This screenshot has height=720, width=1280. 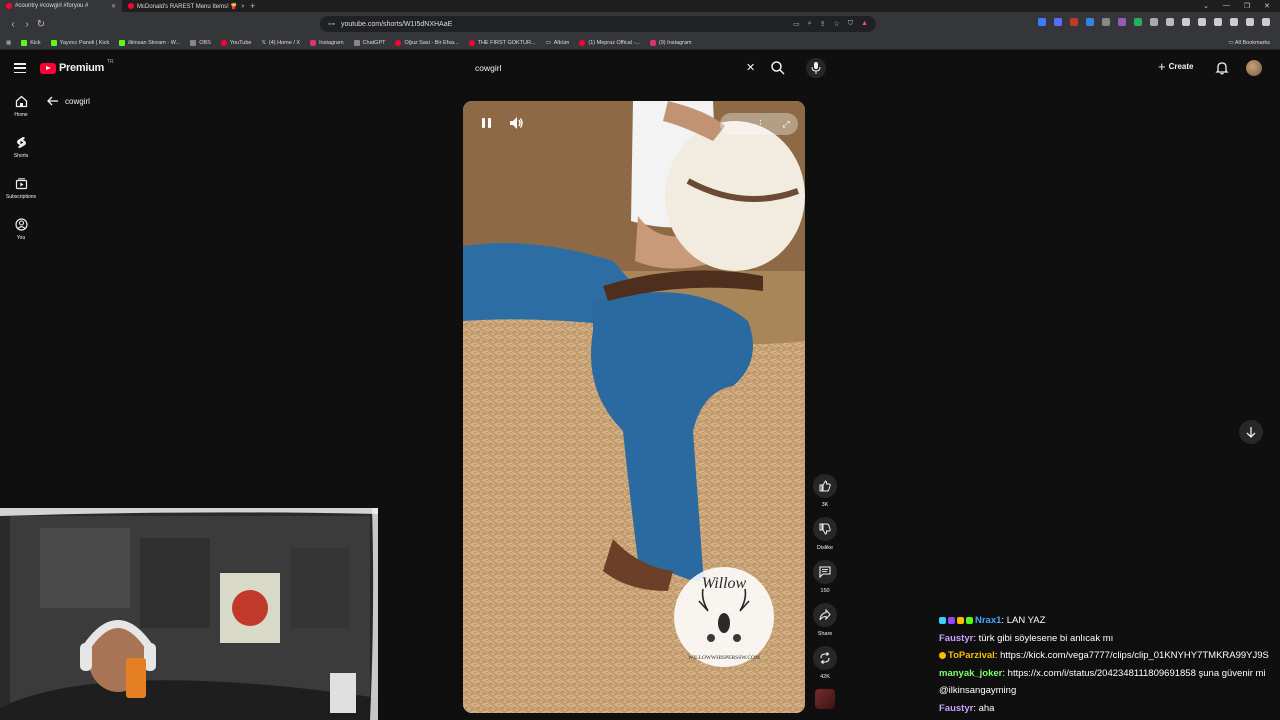 I want to click on rail-item-home: Home, so click(x=21, y=112).